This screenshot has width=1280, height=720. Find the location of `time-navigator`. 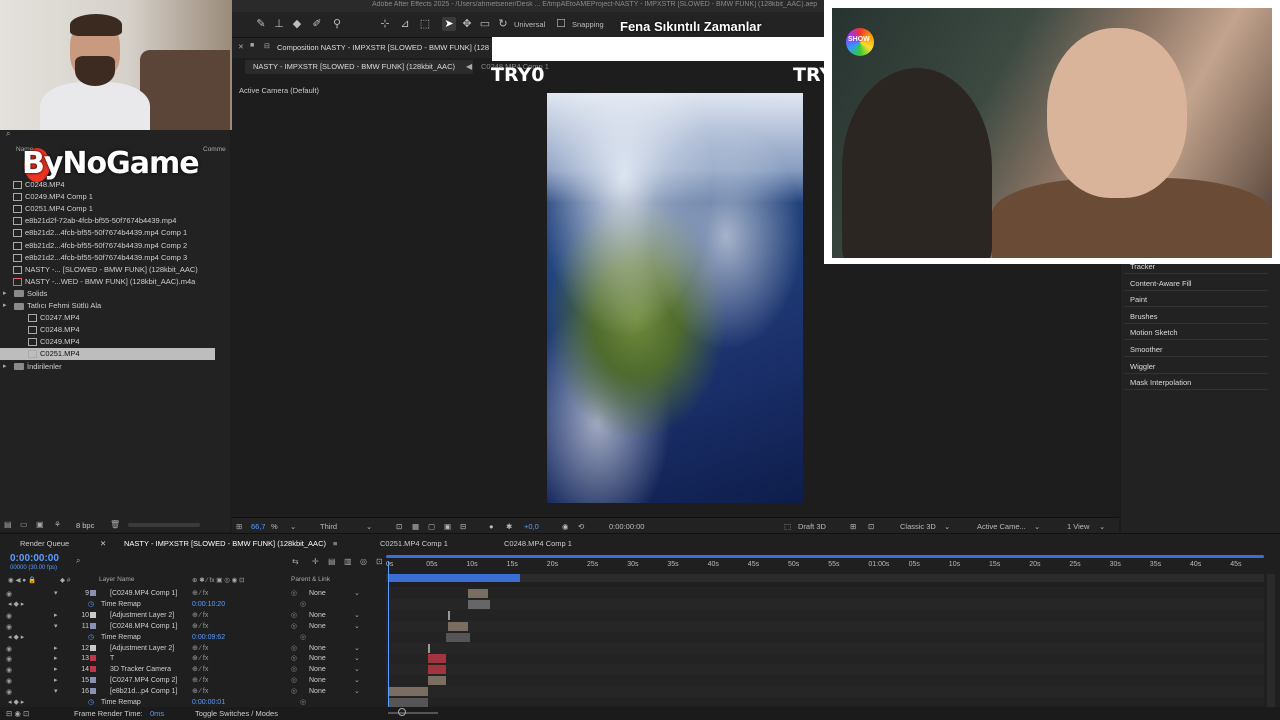

time-navigator is located at coordinates (825, 556).